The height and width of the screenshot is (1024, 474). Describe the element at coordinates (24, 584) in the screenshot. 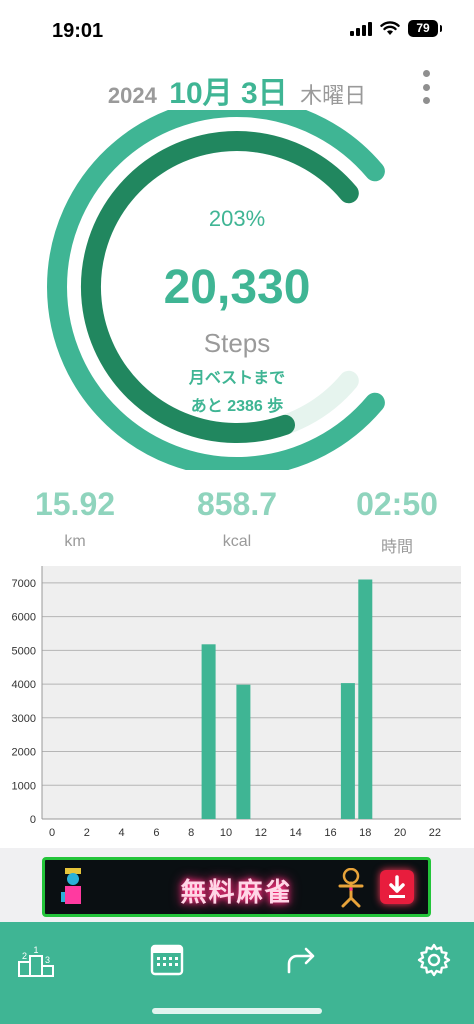

I see `y-tick-label: 7000` at that location.